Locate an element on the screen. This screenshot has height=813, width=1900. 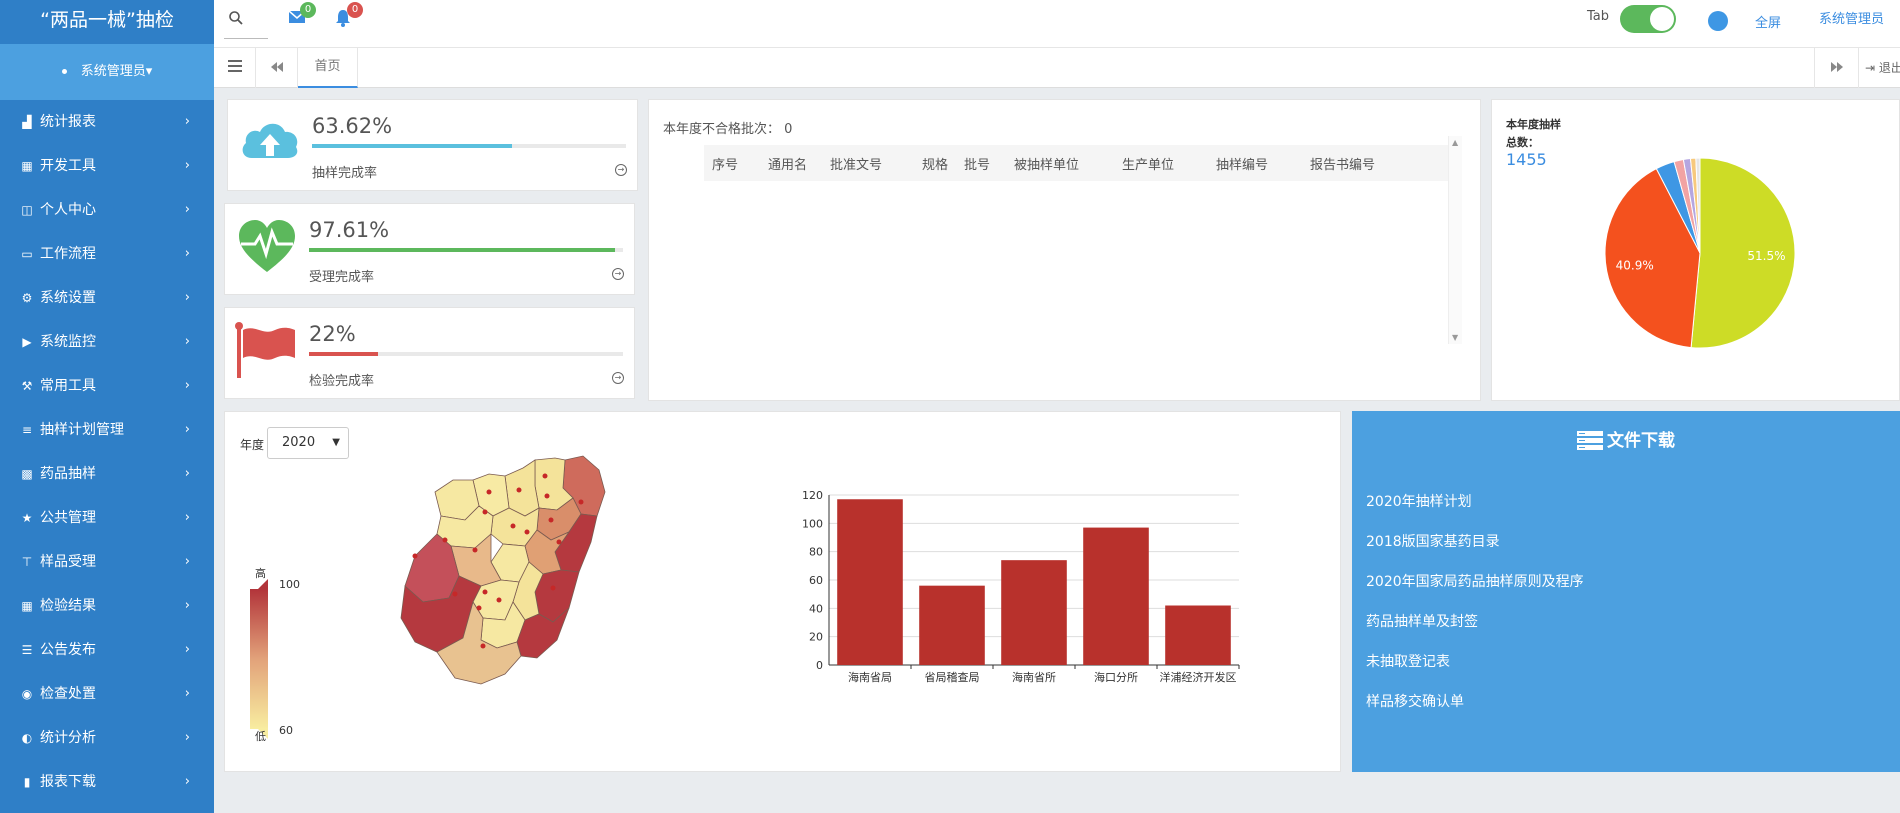
sidebar-item: ▟ 统计报表 › is located at coordinates (107, 122).